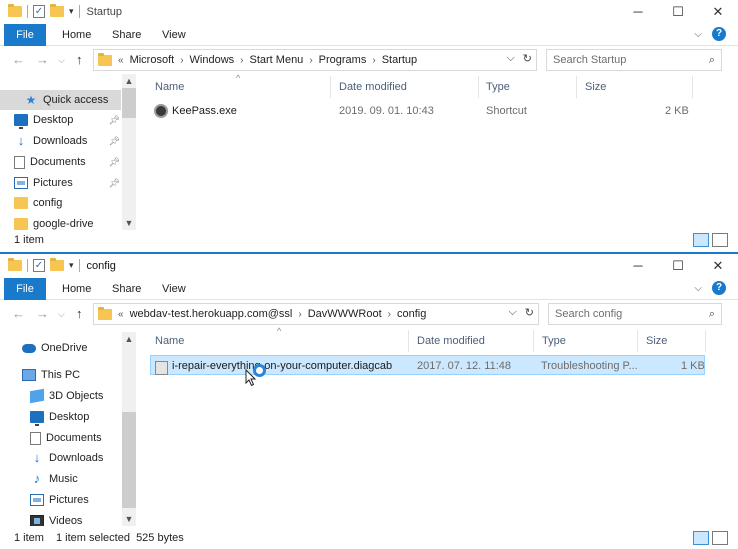 This screenshot has width=738, height=549. I want to click on back-arrow-icon: ←, so click(18, 59).